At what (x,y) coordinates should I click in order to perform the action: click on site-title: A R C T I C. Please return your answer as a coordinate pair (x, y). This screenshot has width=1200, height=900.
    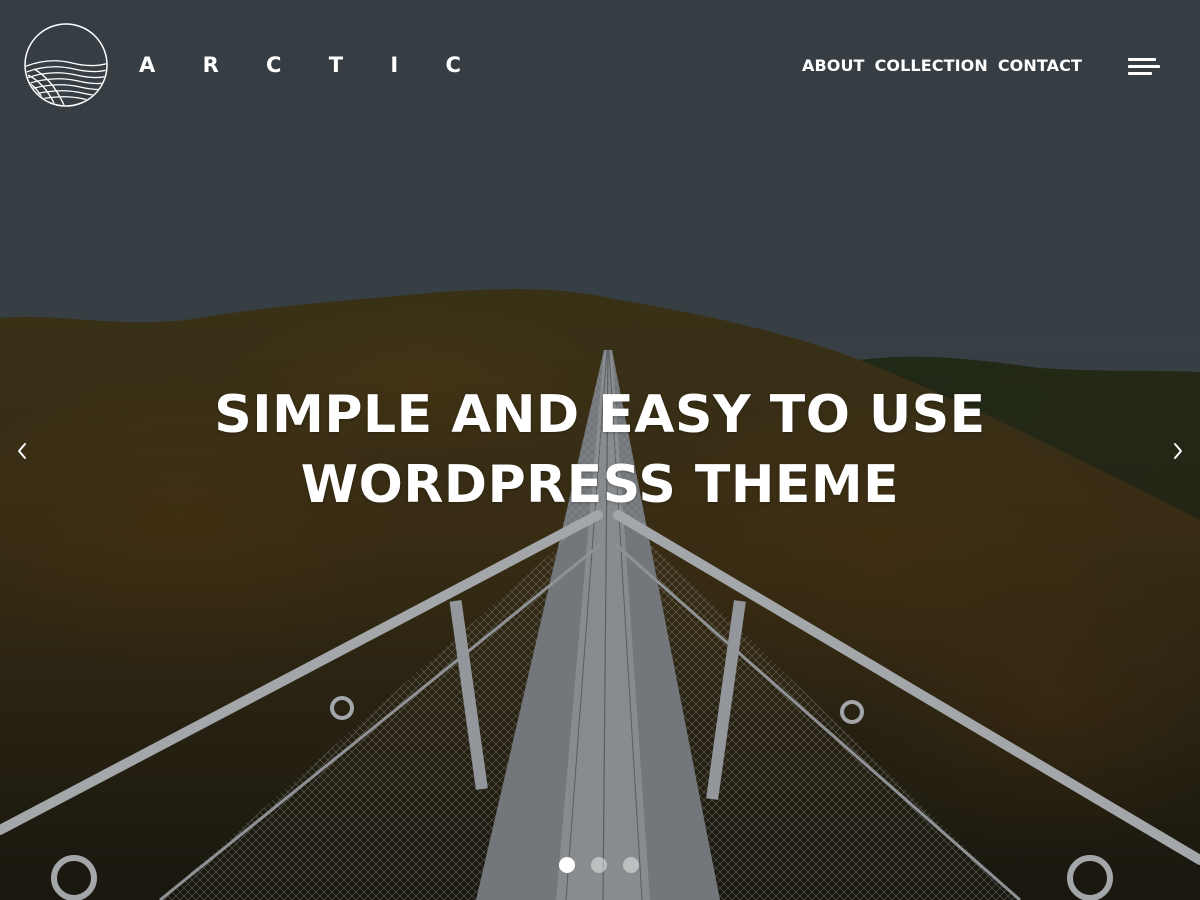
    Looking at the image, I should click on (310, 64).